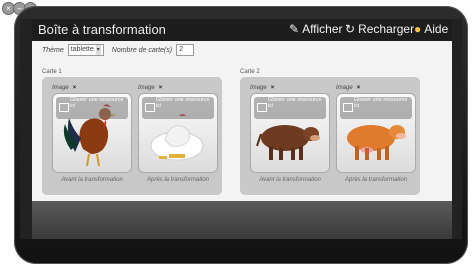 The image size is (475, 270). I want to click on cards-count-label: Nombre de carte(s), so click(142, 50).